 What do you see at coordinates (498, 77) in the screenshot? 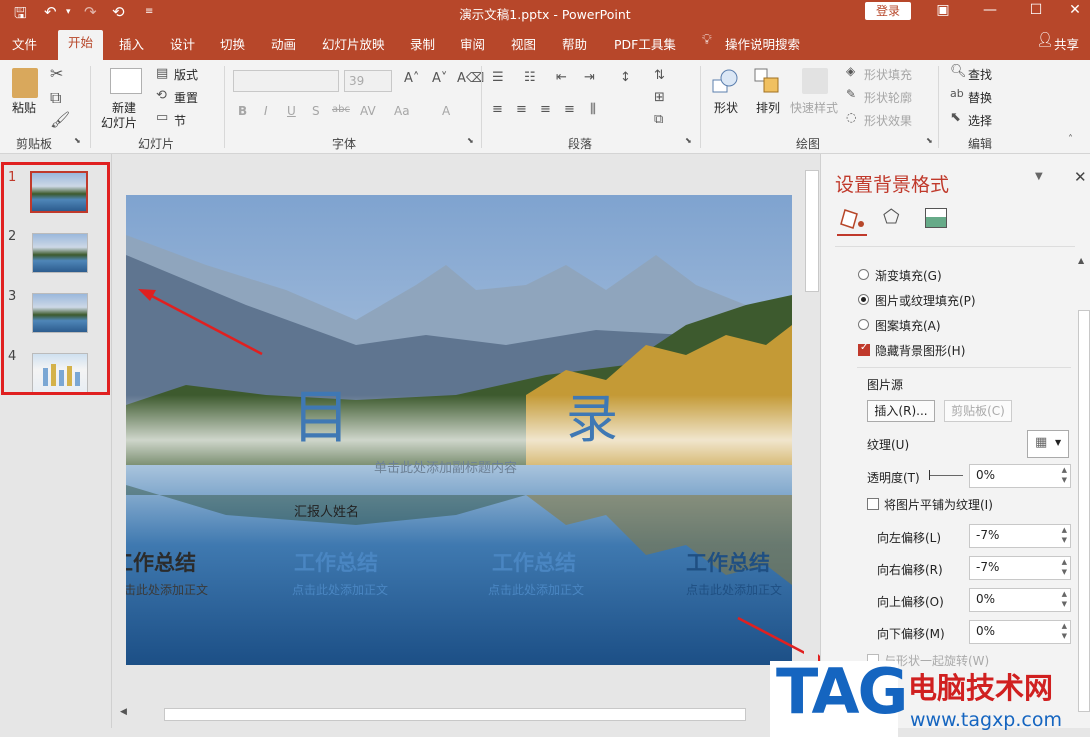
I see `bullets-icon: ☰` at bounding box center [498, 77].